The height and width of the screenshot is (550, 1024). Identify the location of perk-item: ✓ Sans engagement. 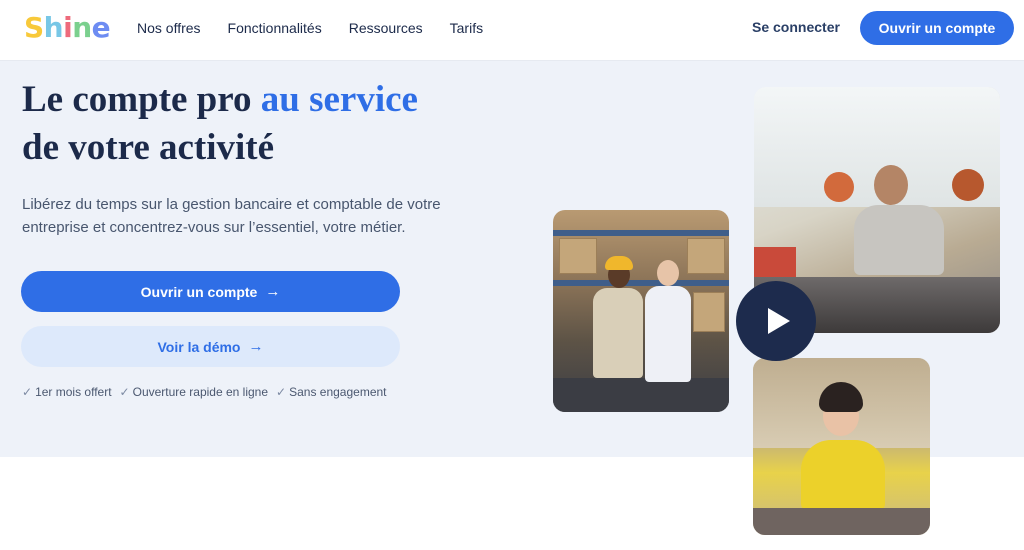
(331, 392).